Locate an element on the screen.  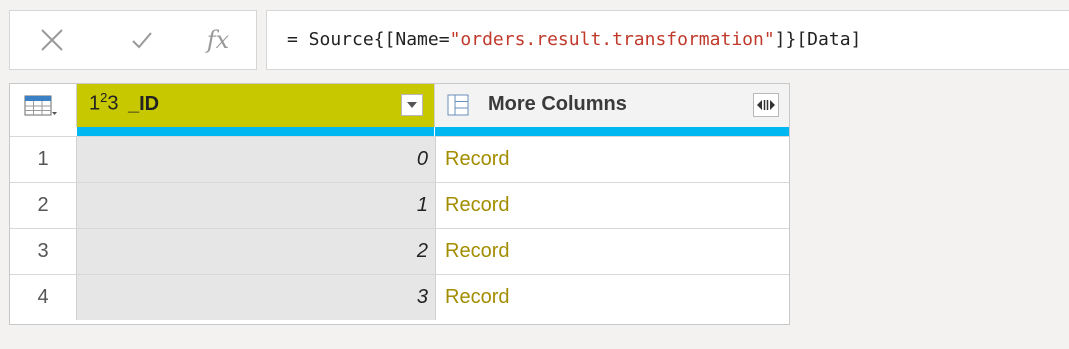
x-icon is located at coordinates (52, 40).